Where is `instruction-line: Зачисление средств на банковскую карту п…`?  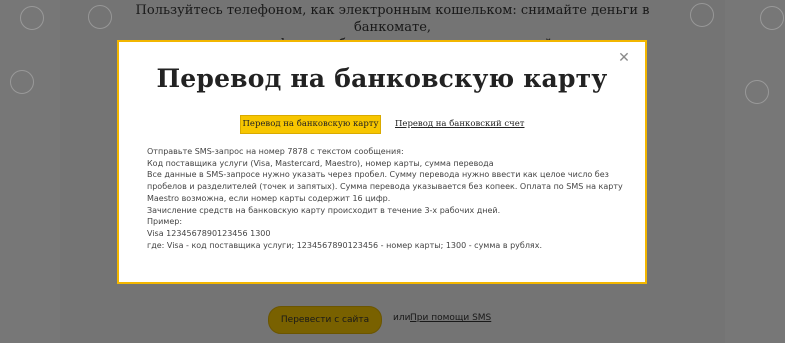
instruction-line: Зачисление средств на банковскую карту п… is located at coordinates (324, 210).